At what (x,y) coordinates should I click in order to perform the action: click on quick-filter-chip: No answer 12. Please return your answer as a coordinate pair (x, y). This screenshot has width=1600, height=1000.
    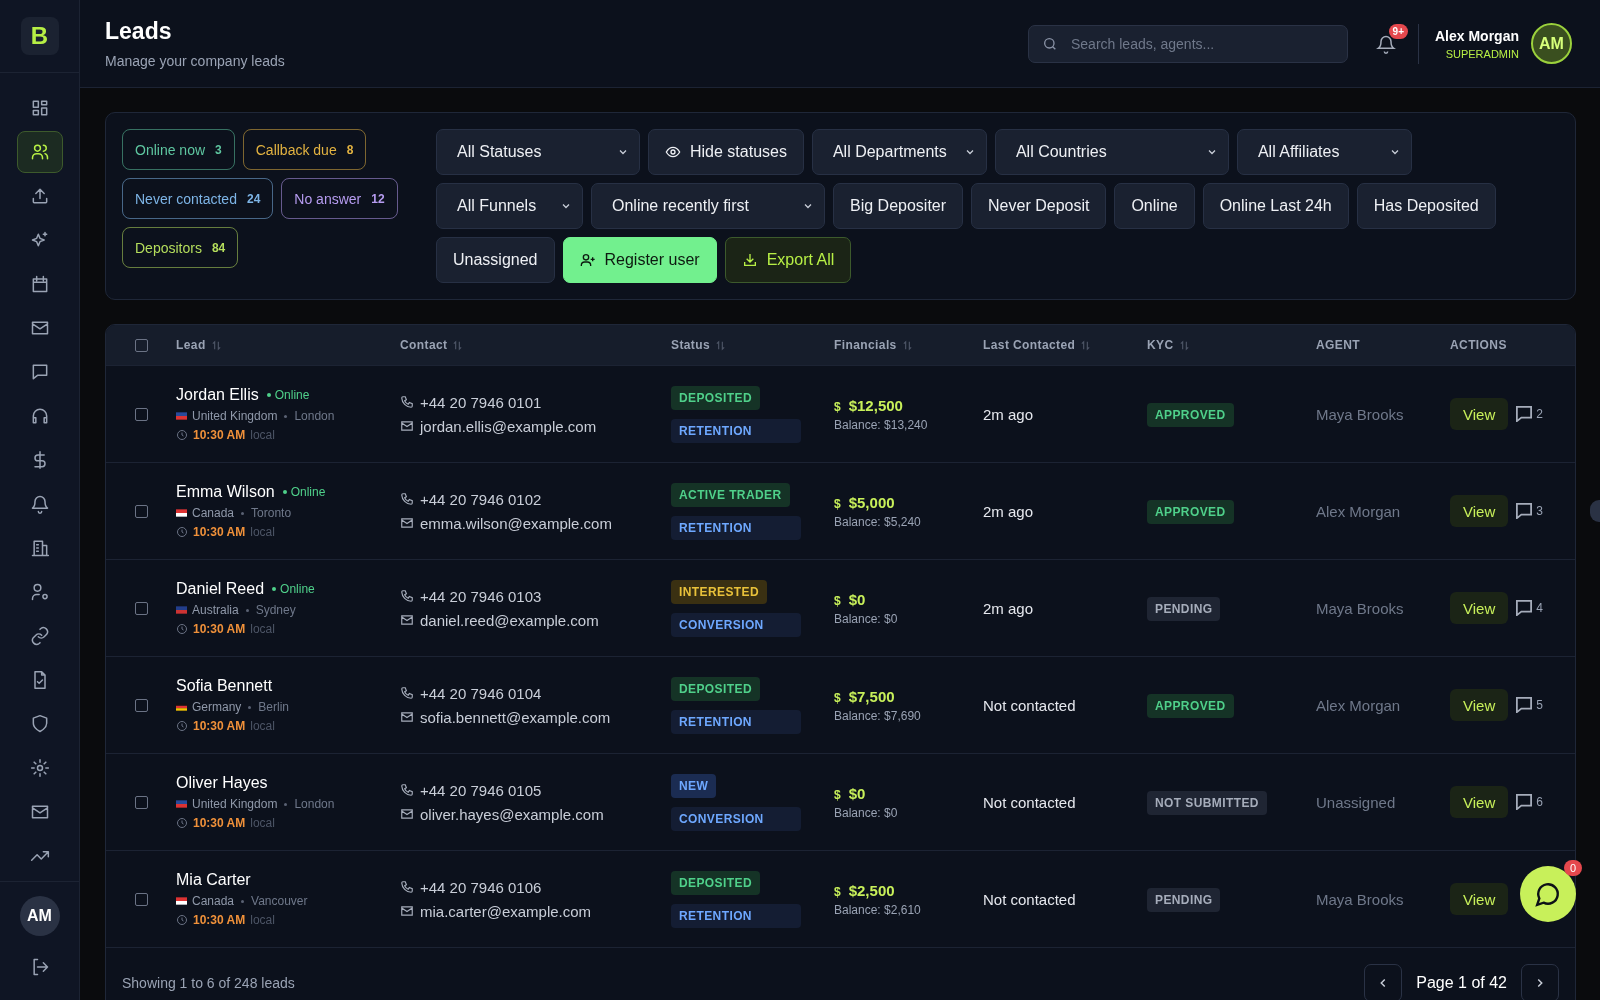
    Looking at the image, I should click on (339, 198).